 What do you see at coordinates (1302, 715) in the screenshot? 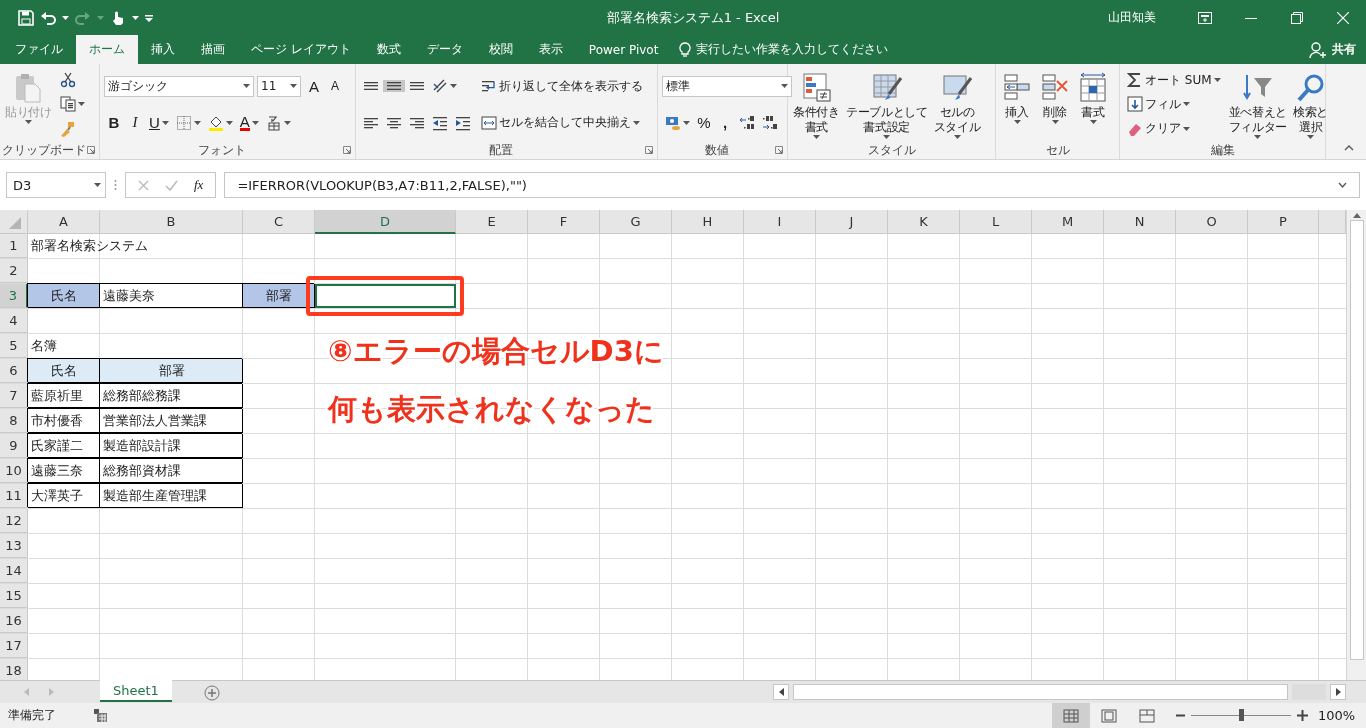
I see `zoom-in-icon` at bounding box center [1302, 715].